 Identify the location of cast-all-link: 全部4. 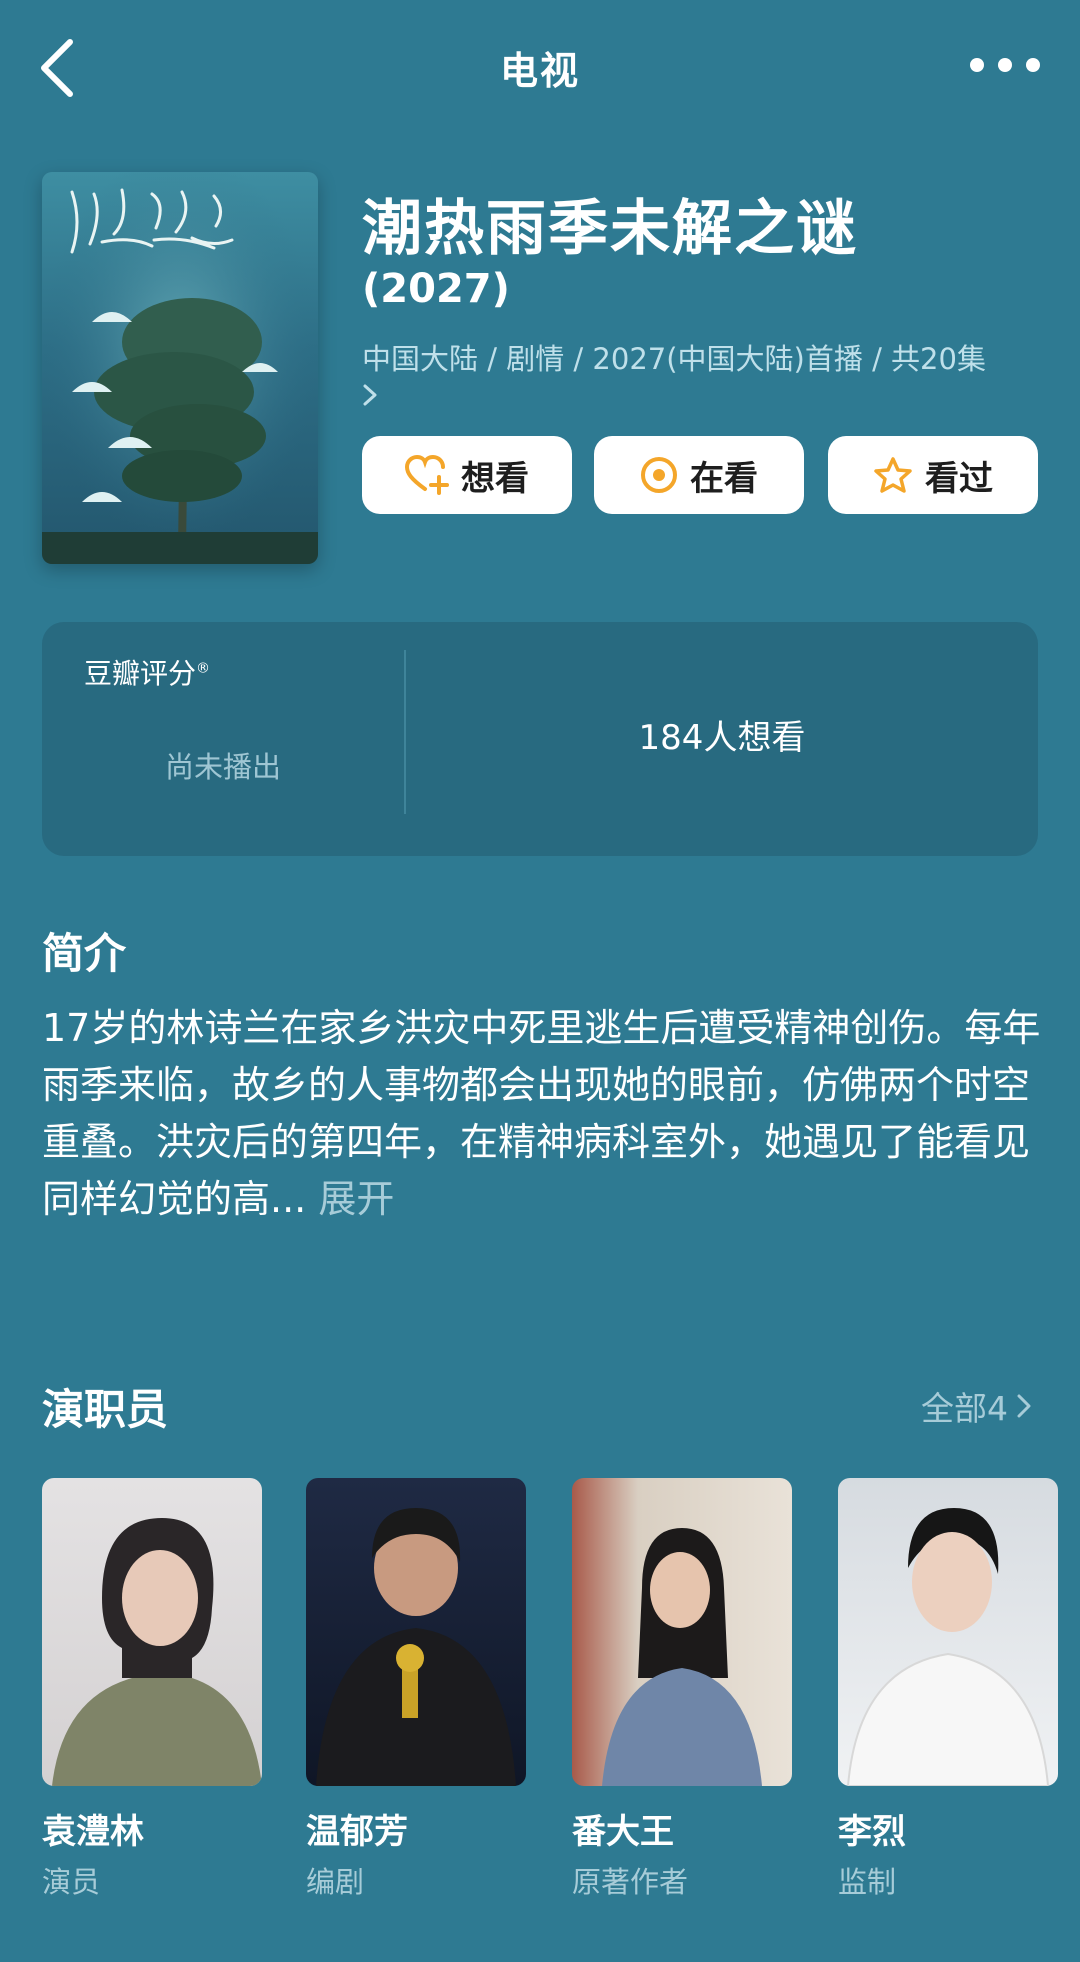
(976, 1406).